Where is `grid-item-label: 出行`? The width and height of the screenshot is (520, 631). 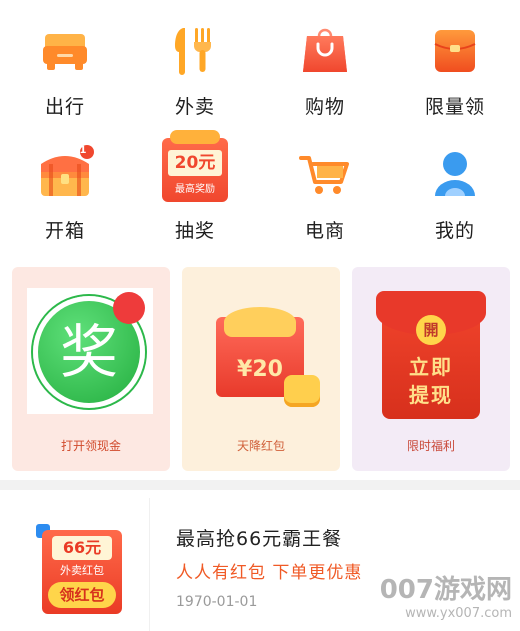
grid-item-label: 出行 is located at coordinates (64, 107).